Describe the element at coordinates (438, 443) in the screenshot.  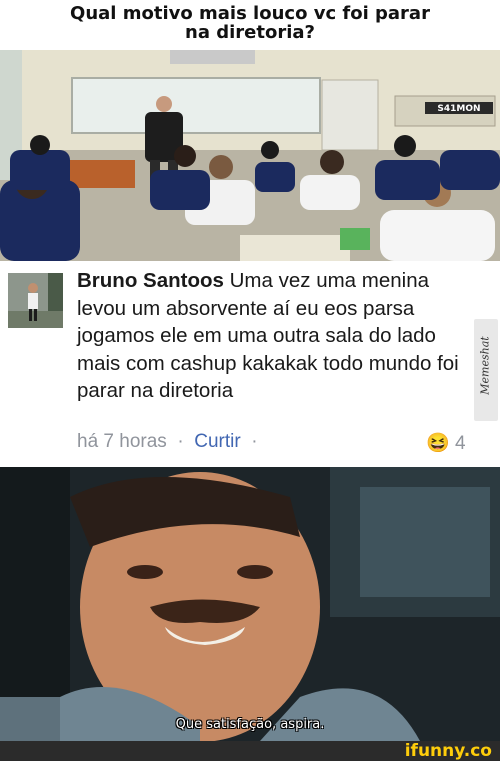
I see `laughing-emoji-icon: 😆` at that location.